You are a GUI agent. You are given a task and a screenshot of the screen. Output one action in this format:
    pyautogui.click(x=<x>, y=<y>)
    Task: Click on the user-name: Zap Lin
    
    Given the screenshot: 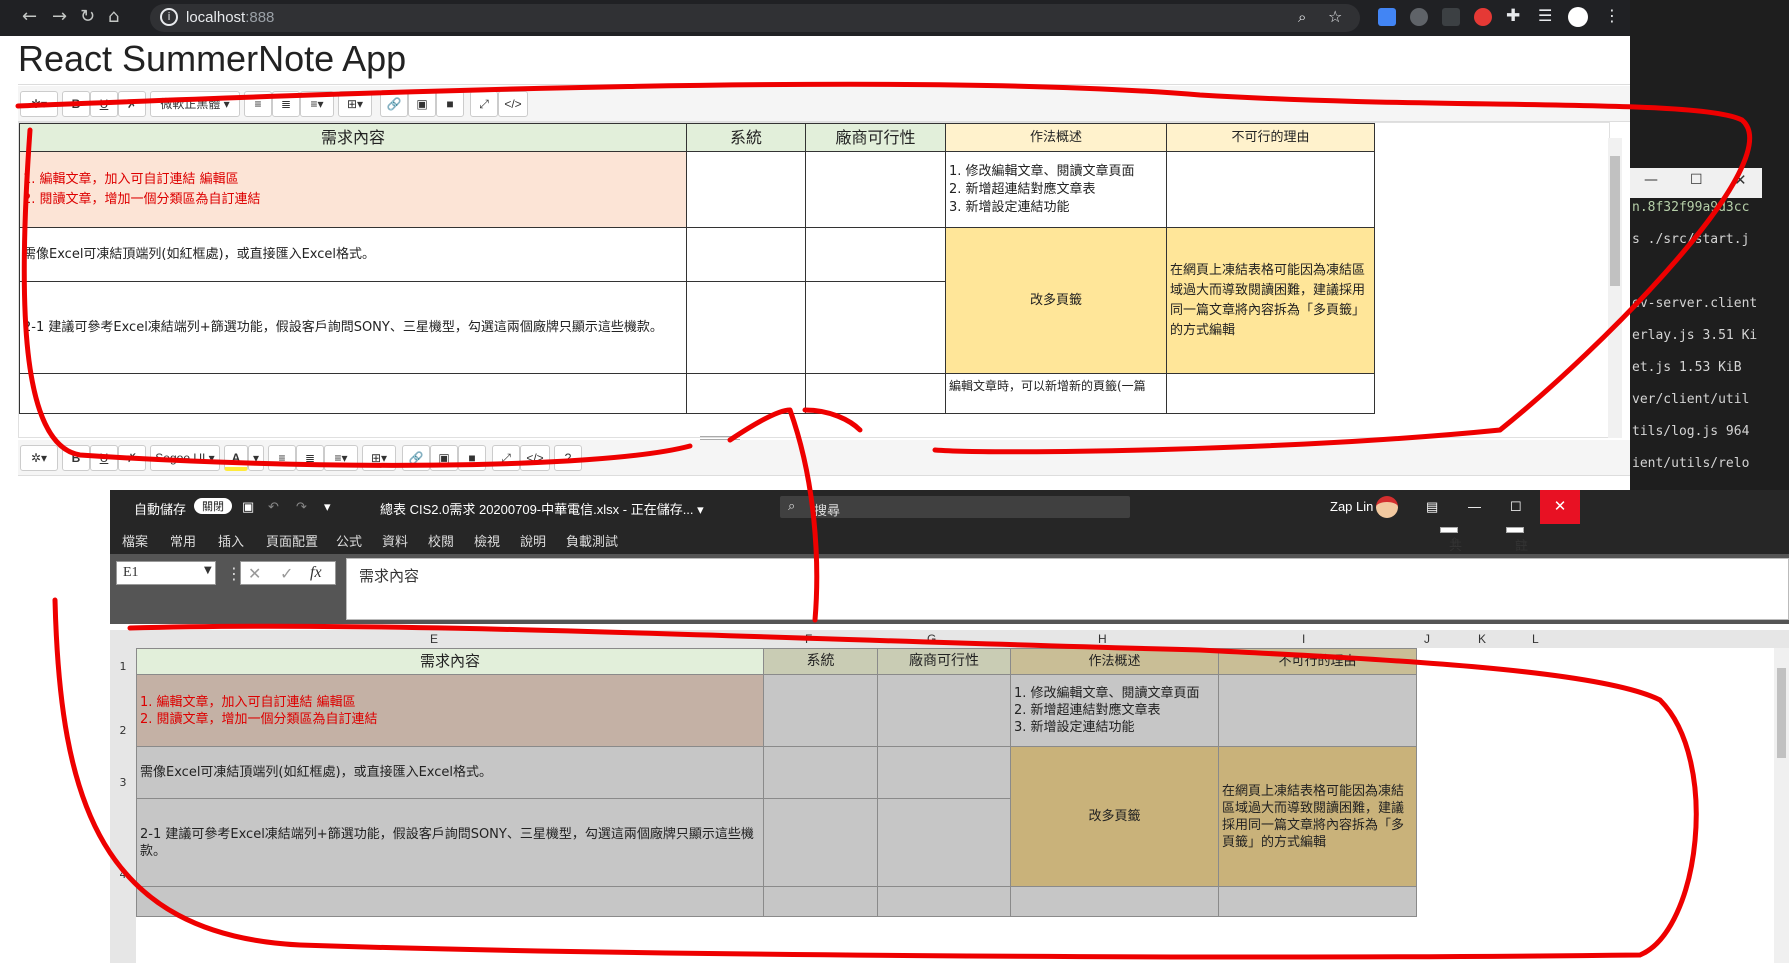 What is the action you would take?
    pyautogui.click(x=1351, y=506)
    